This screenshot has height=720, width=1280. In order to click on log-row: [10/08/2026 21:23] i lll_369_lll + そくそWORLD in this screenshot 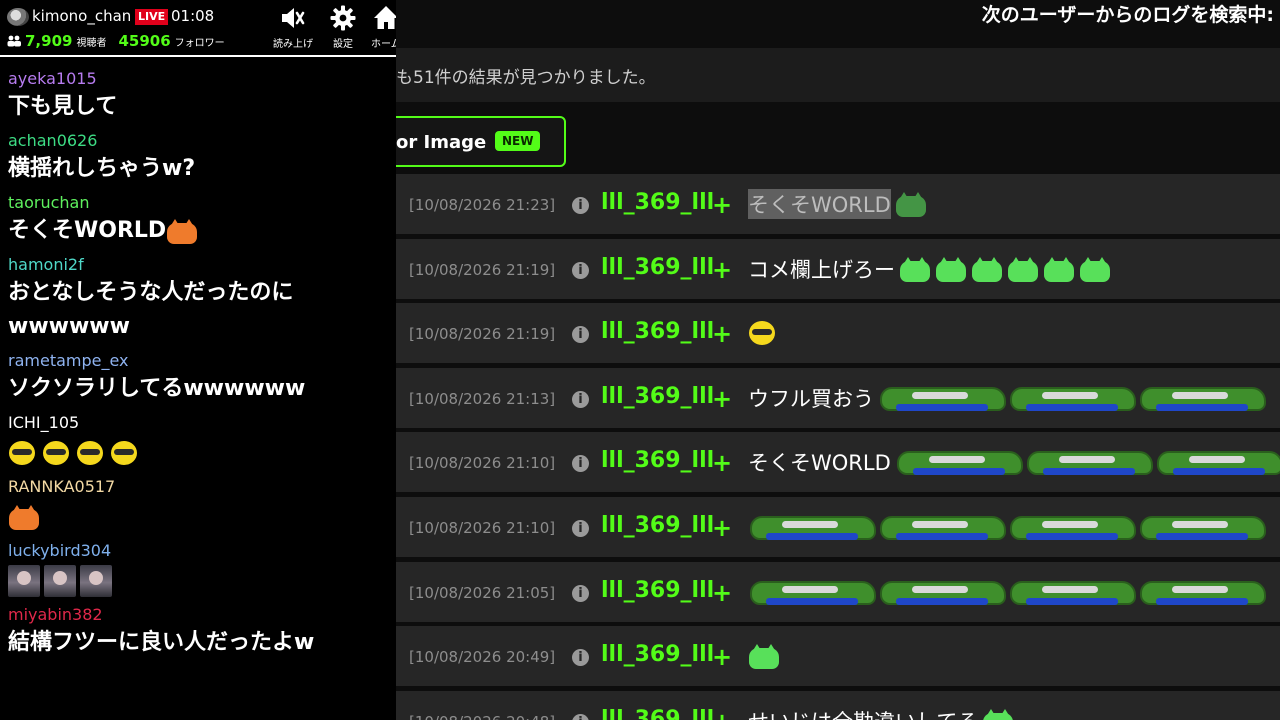, I will do `click(838, 204)`.